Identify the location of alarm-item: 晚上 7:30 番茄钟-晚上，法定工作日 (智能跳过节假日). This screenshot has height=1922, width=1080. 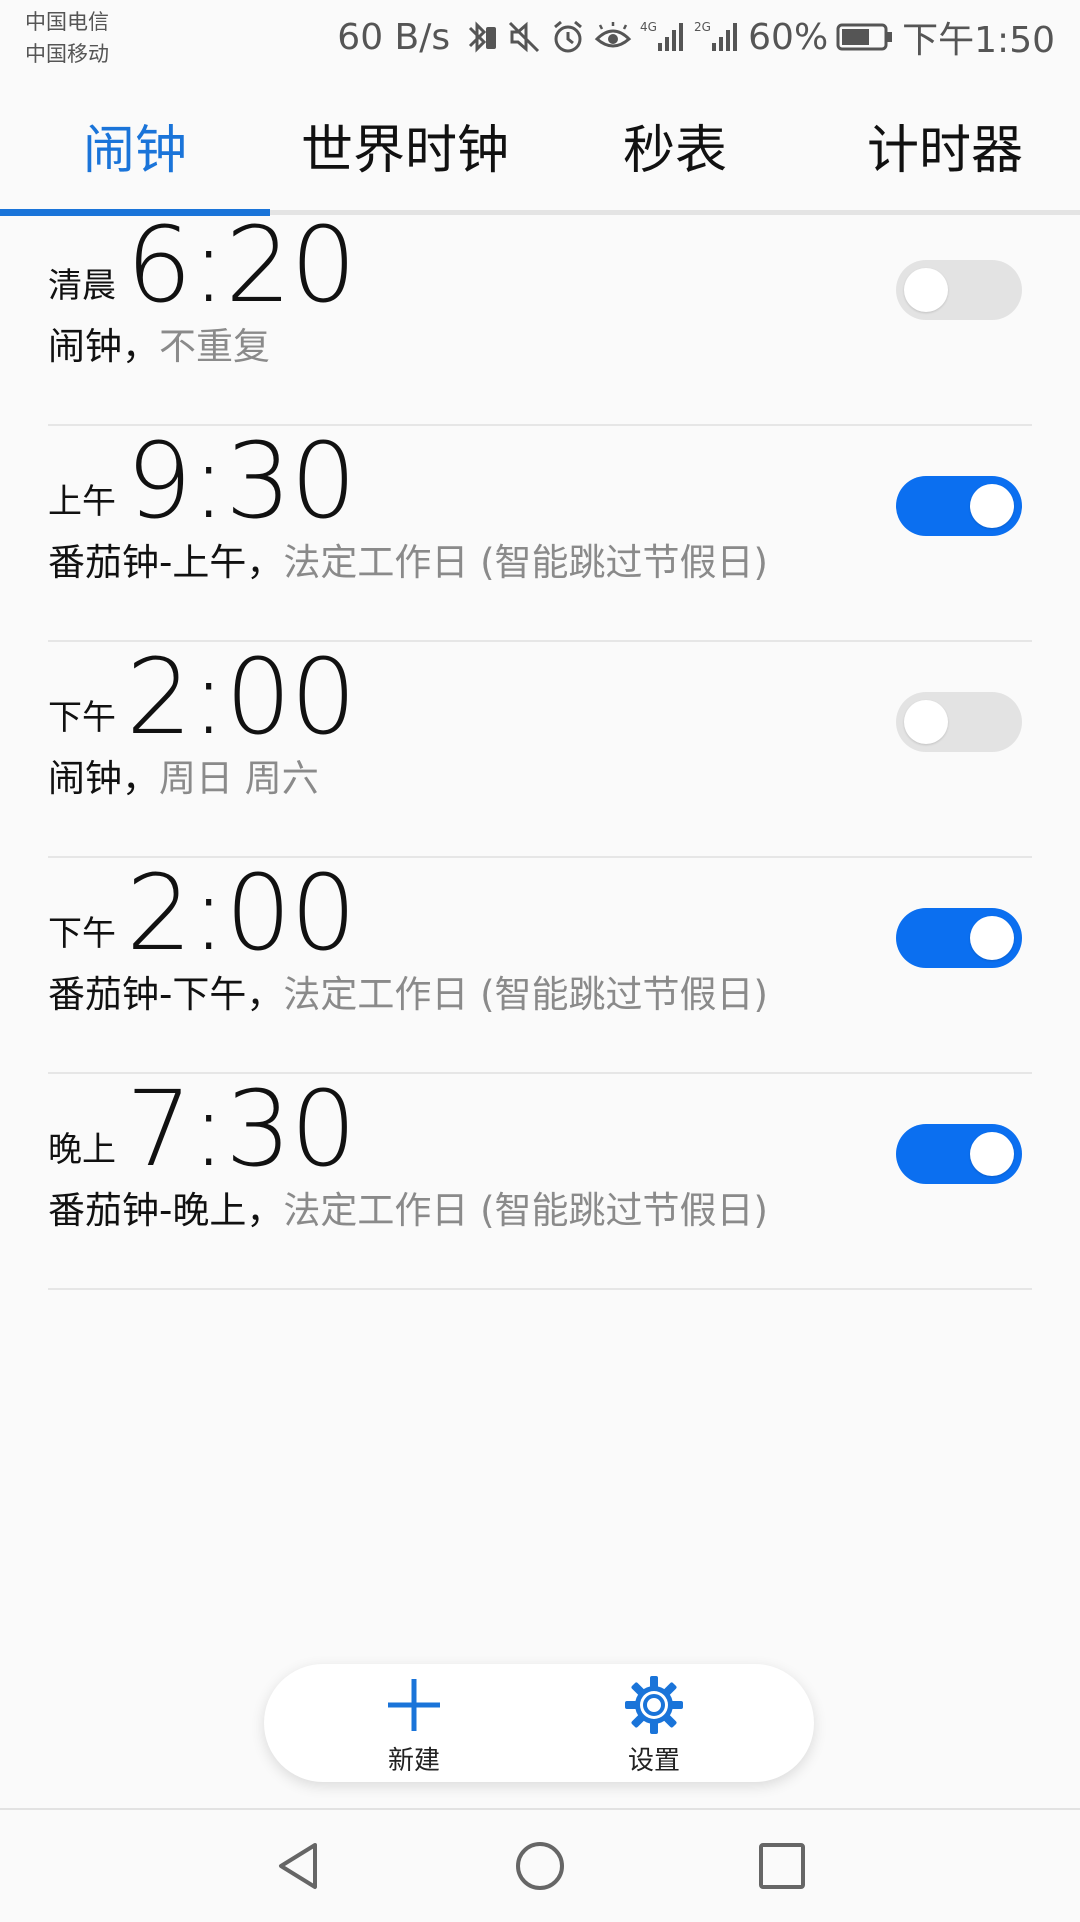
(540, 1179).